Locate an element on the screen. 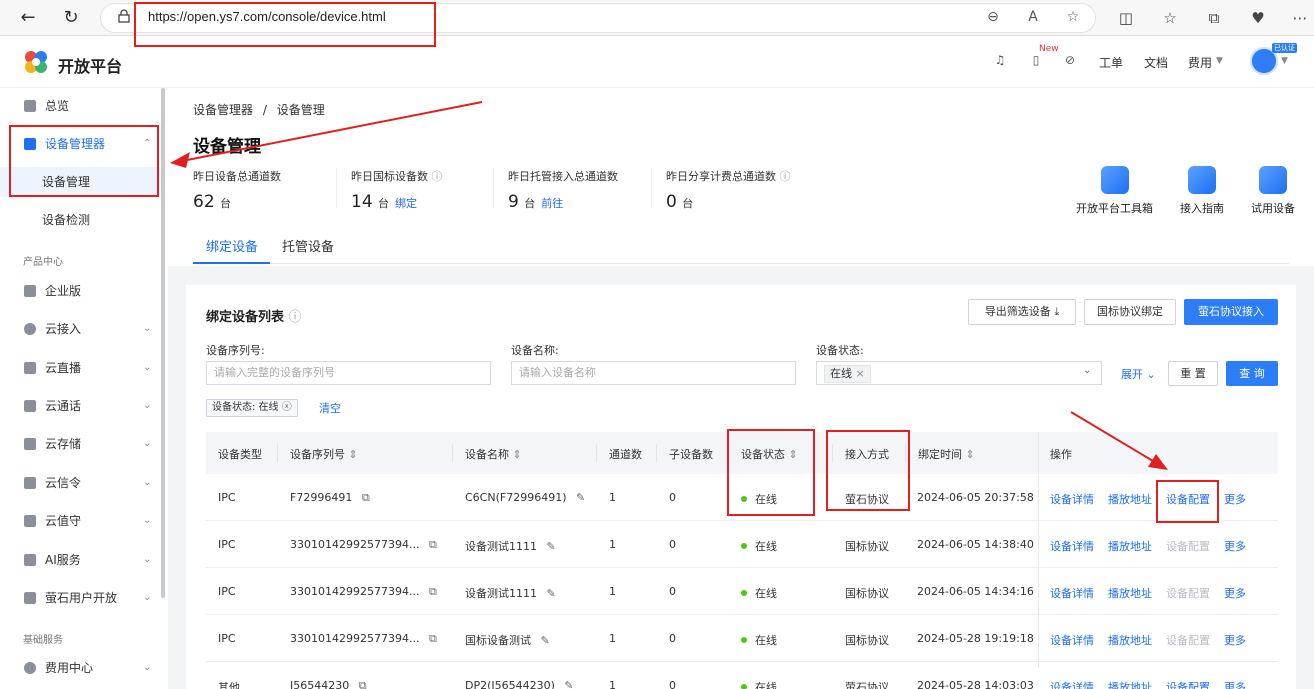  col-serial: 设备序列号 ⇕ is located at coordinates (324, 454).